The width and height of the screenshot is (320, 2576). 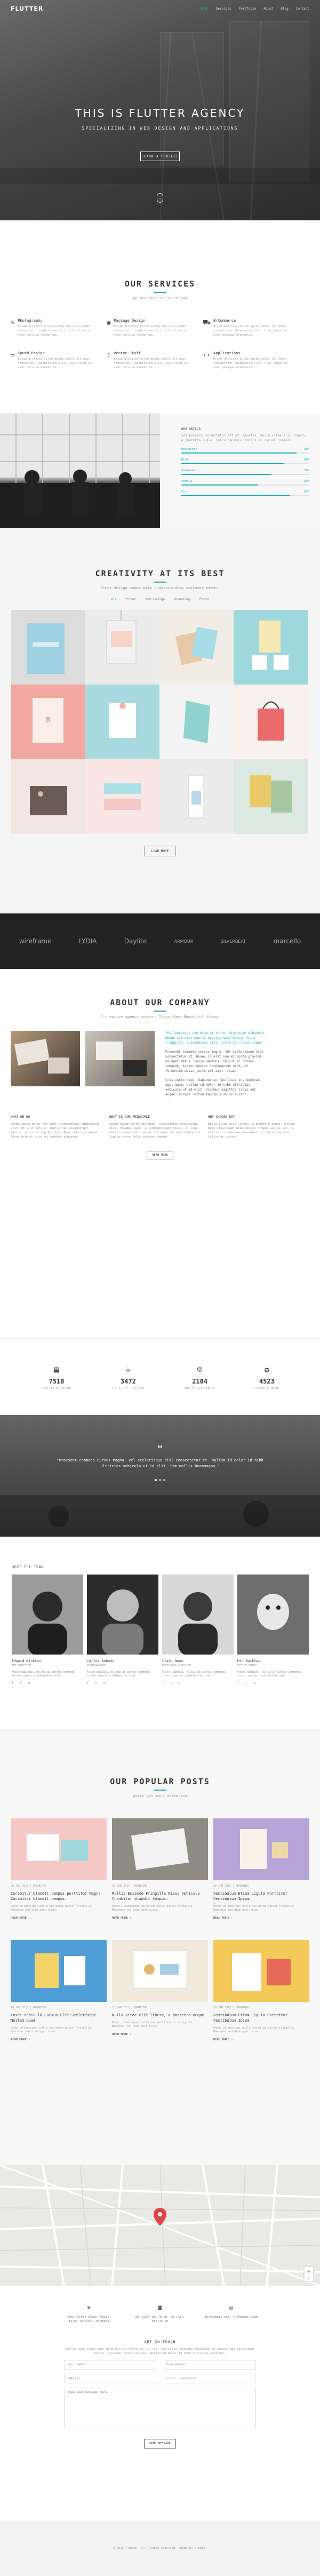 What do you see at coordinates (135, 941) in the screenshot?
I see `client-logo: Daylite` at bounding box center [135, 941].